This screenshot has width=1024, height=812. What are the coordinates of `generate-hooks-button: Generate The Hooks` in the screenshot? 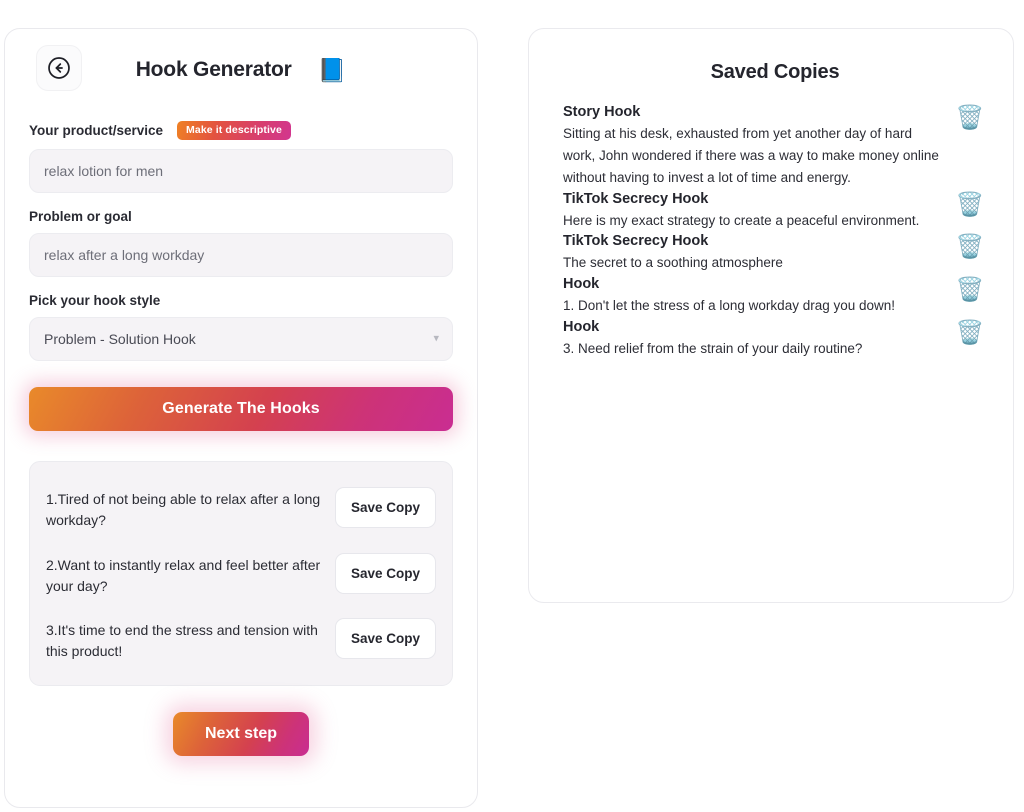 It's located at (241, 409).